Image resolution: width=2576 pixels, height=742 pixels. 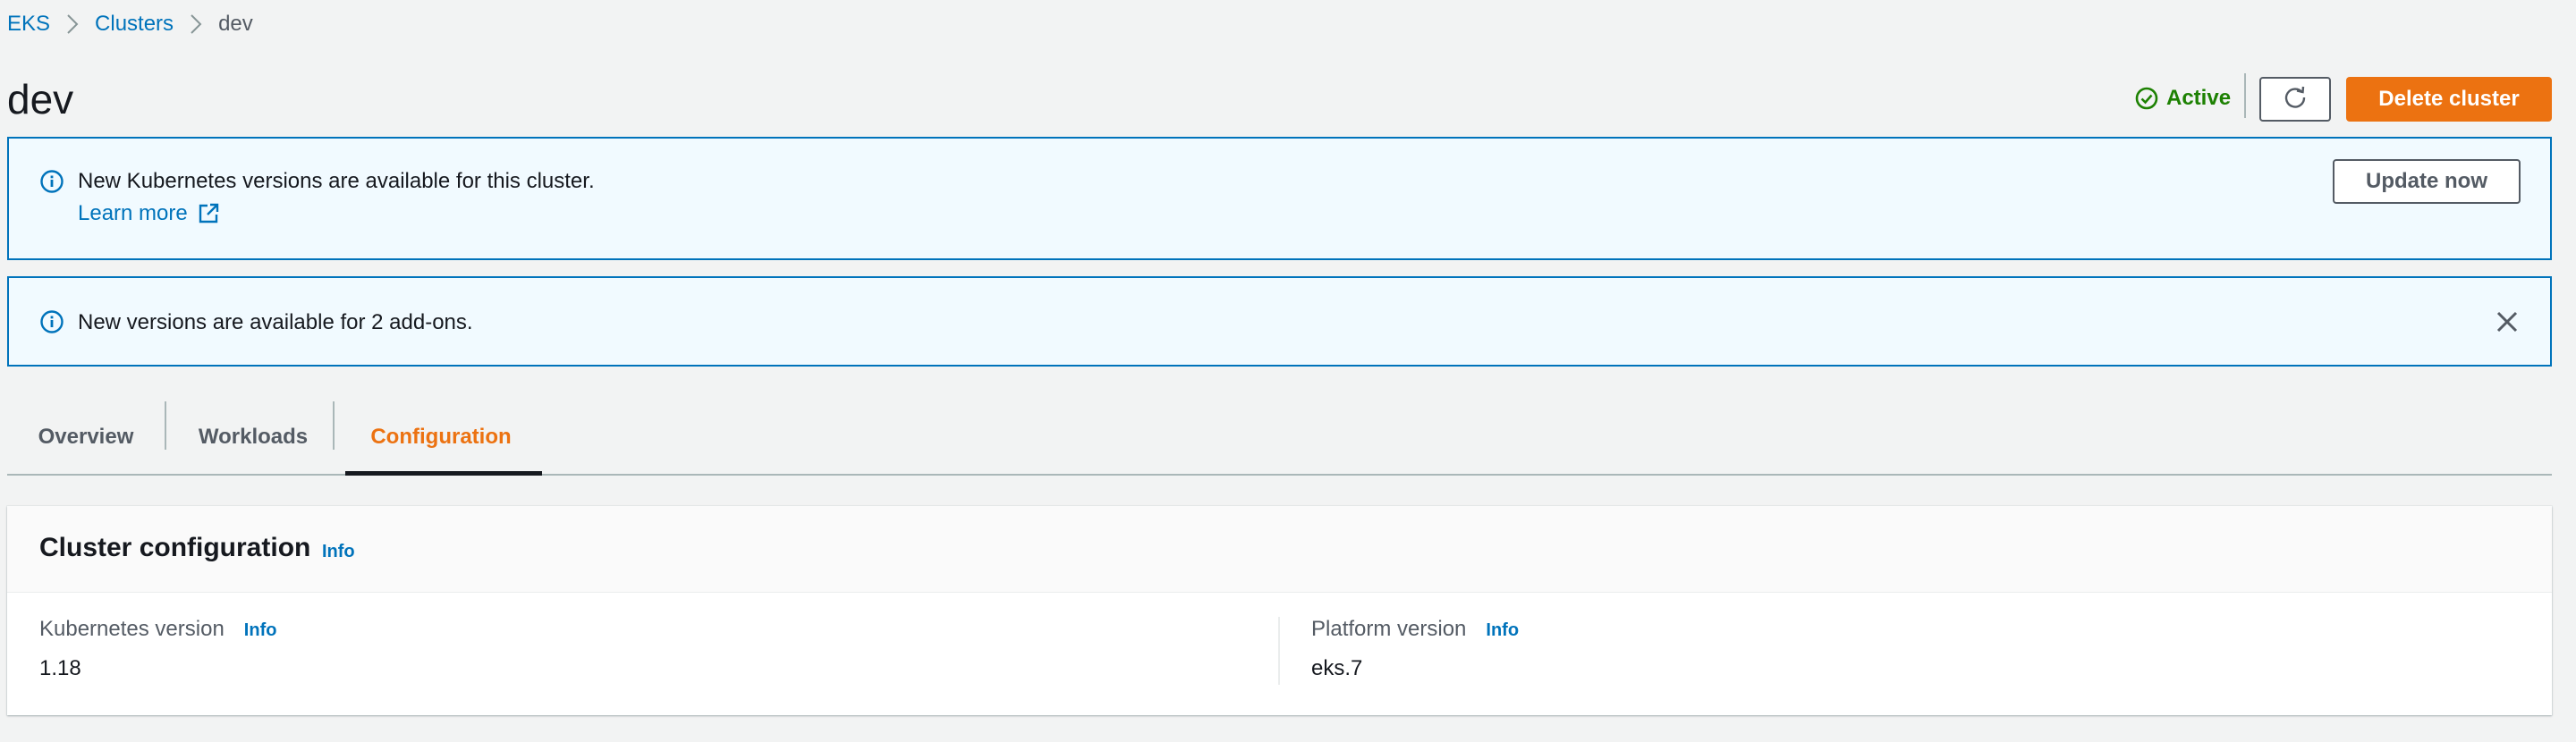 I want to click on cluster-configuration-info-link: Info, so click(x=338, y=552).